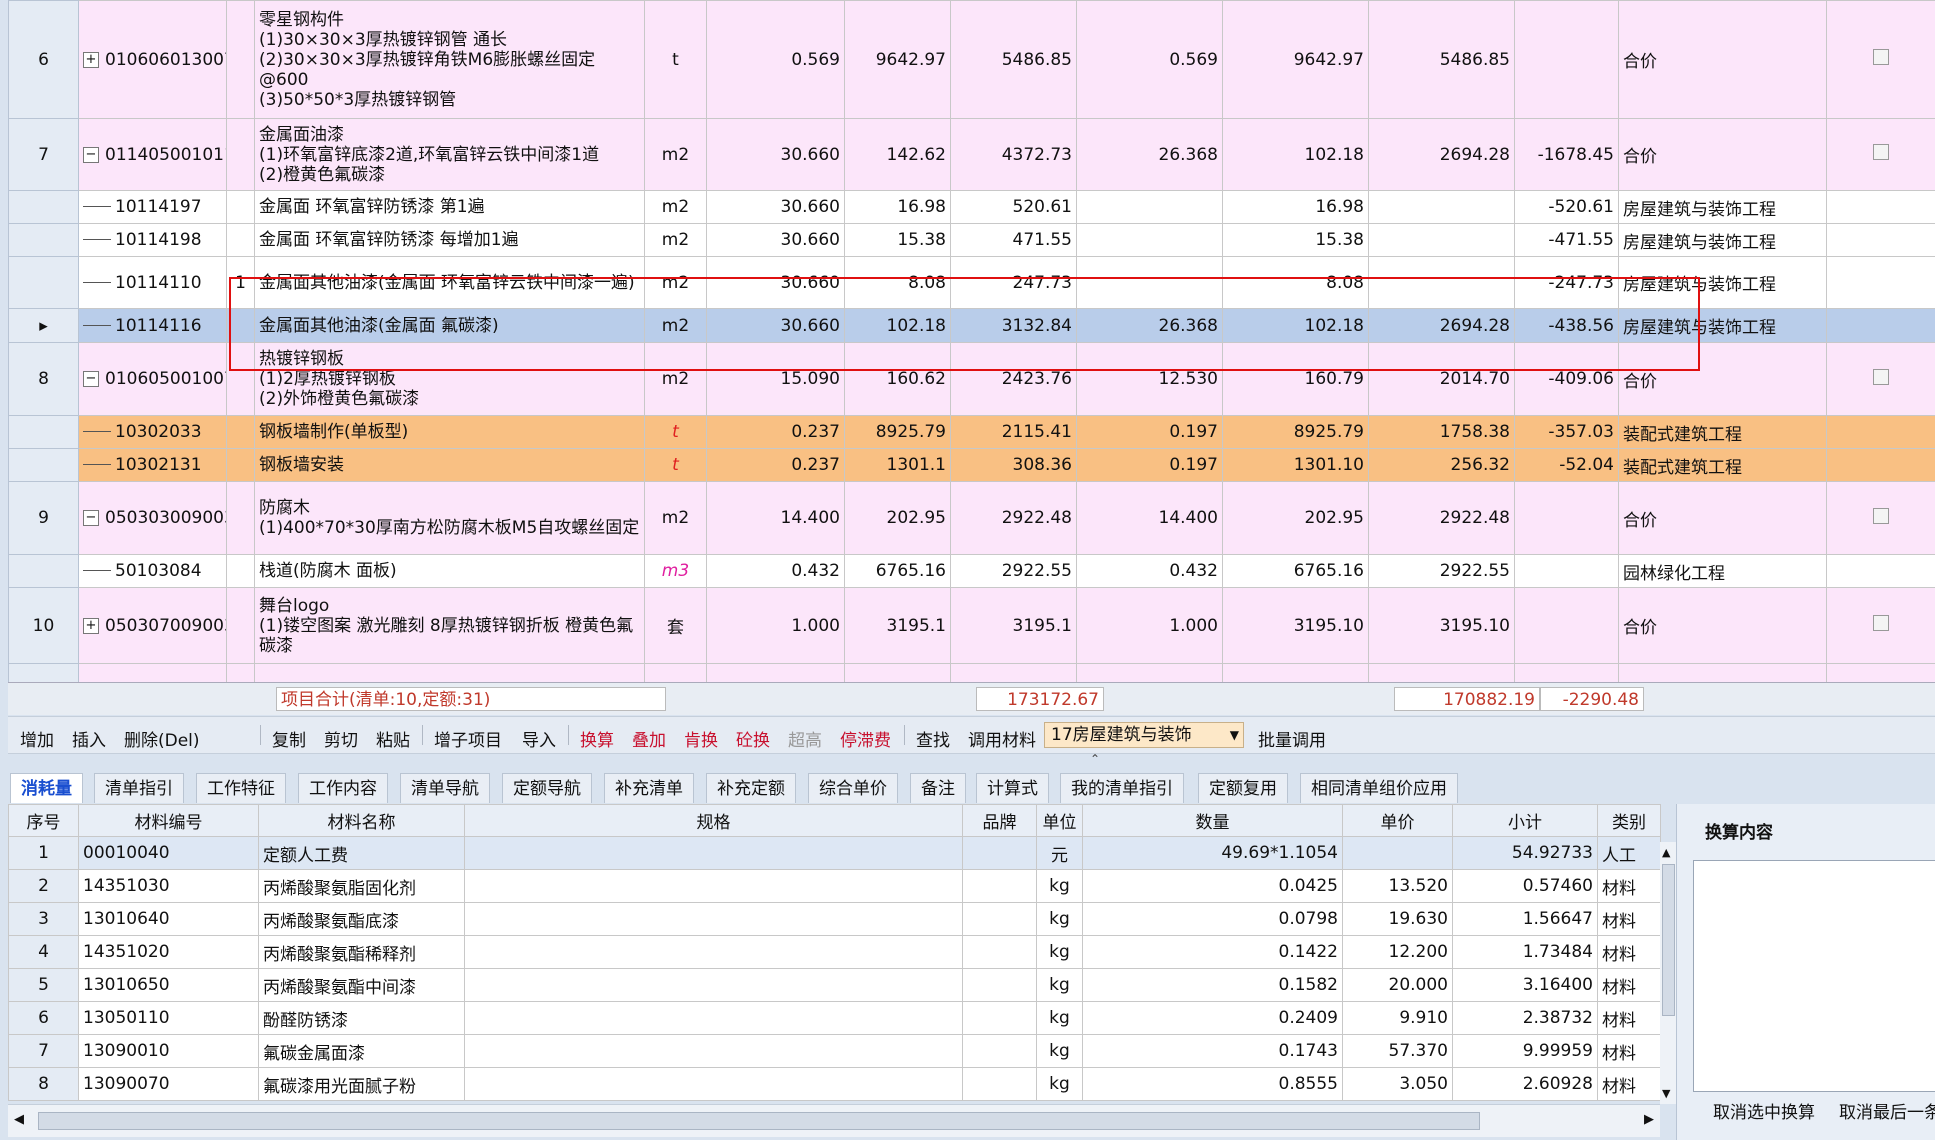 This screenshot has width=1935, height=1140. Describe the element at coordinates (19, 1119) in the screenshot. I see `scroll-left-icon: ◀` at that location.